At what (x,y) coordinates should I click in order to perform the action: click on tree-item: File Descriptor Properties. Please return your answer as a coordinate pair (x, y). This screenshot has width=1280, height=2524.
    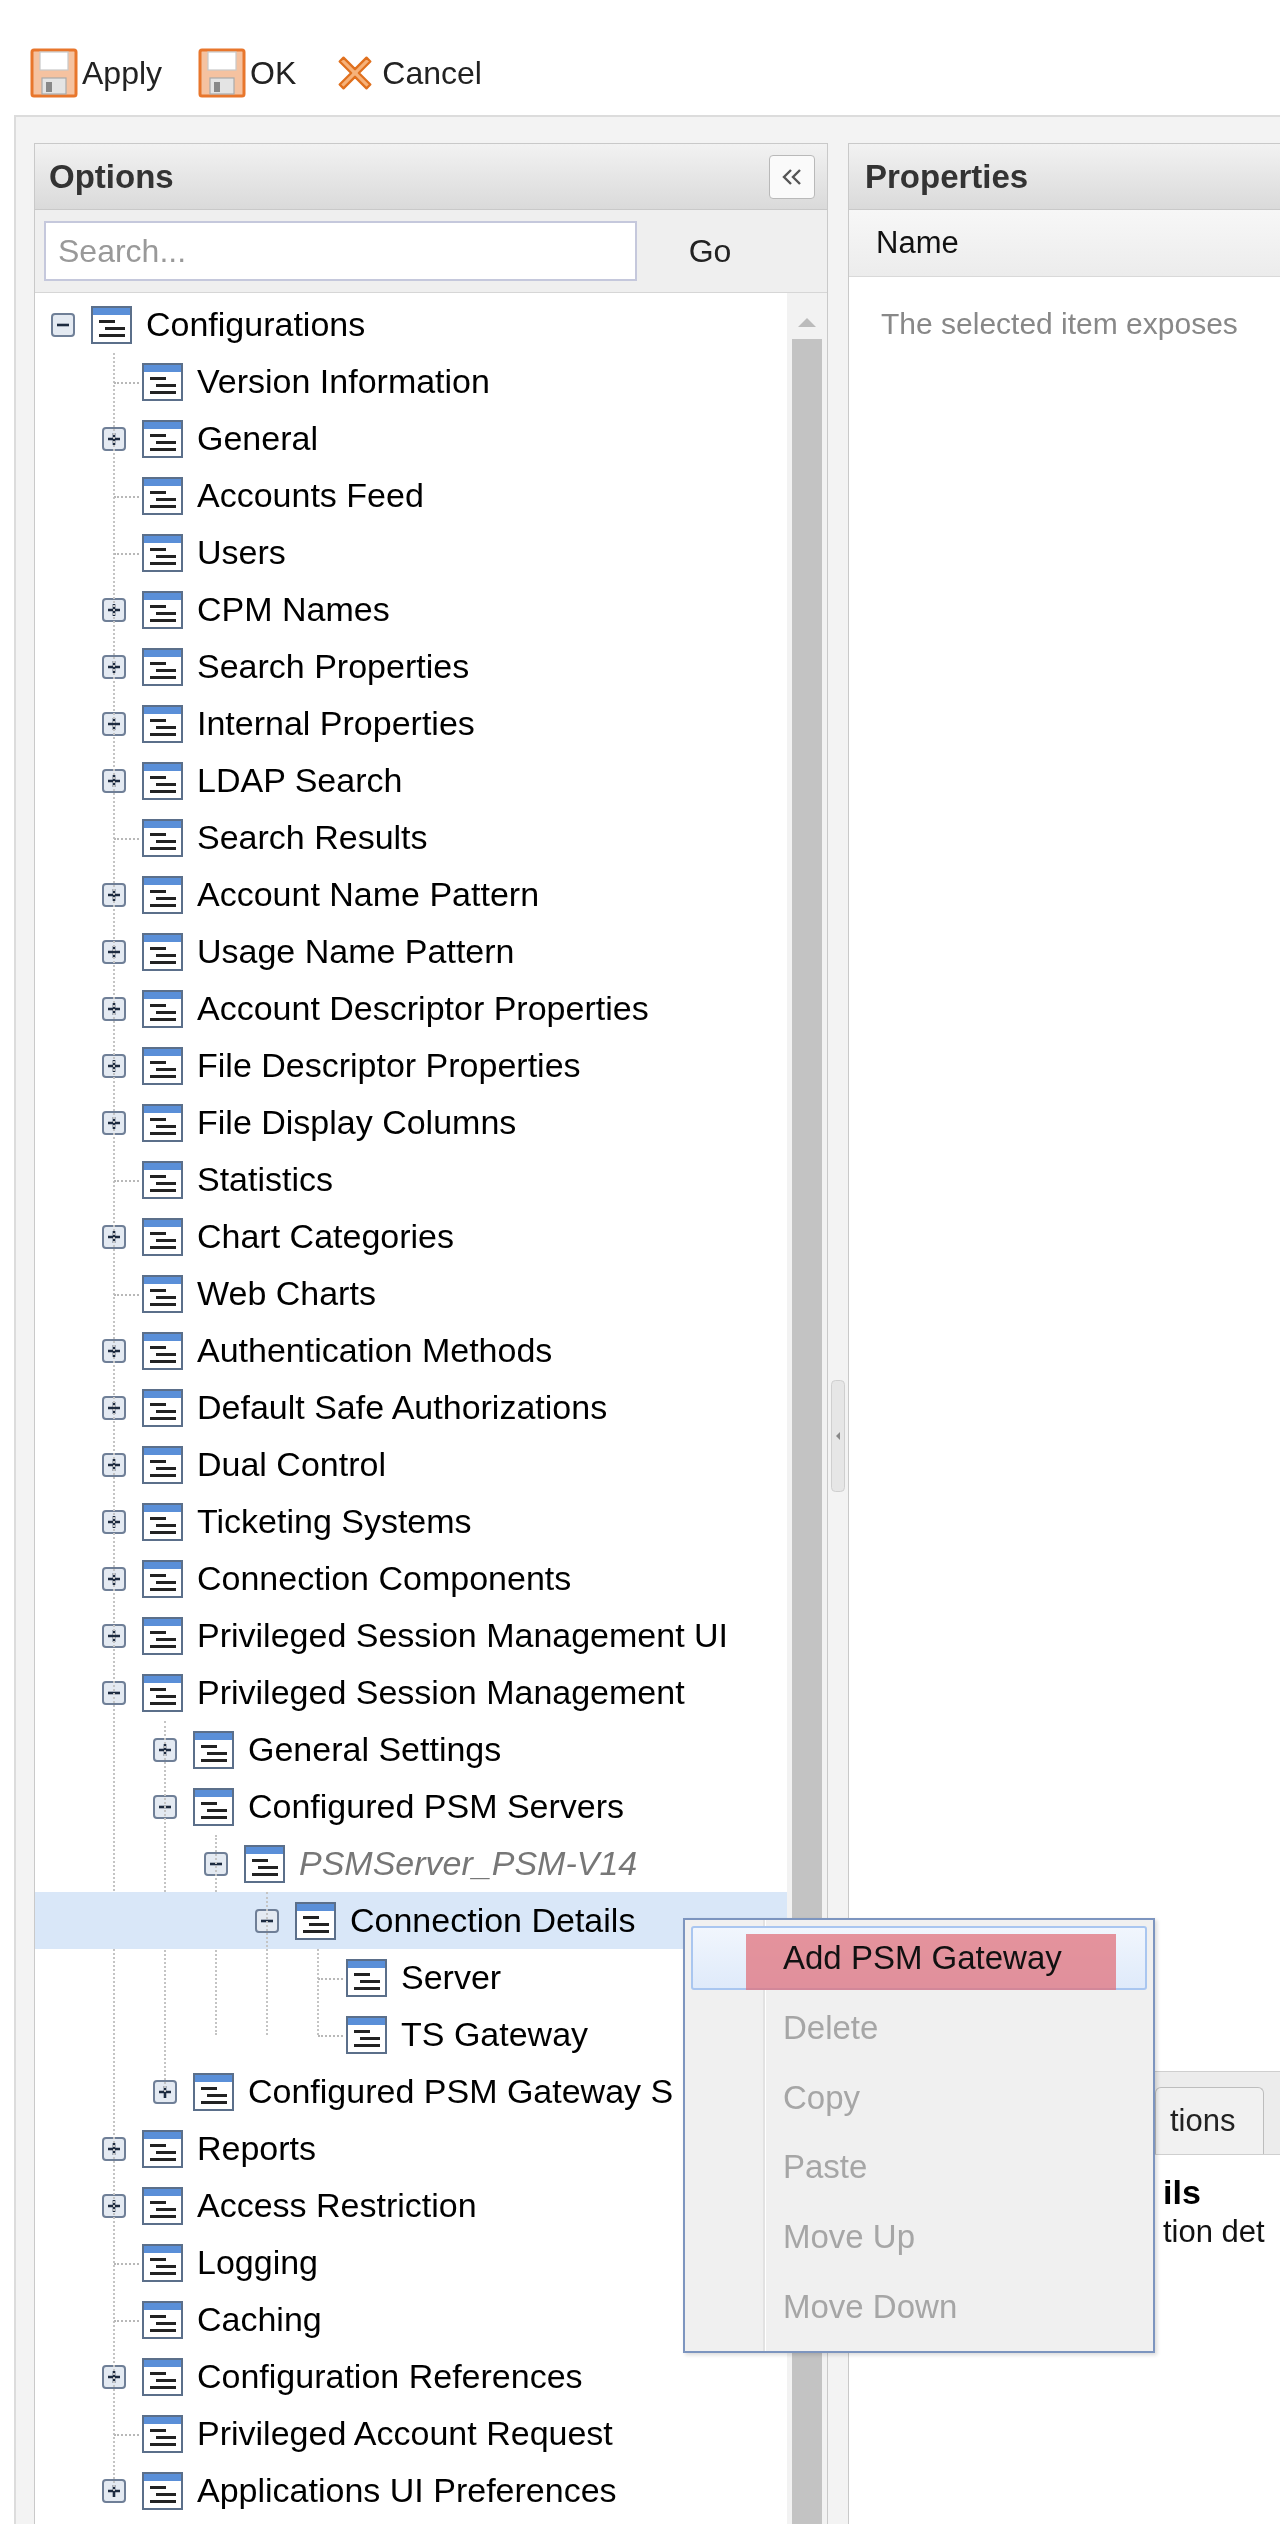
    Looking at the image, I should click on (389, 1065).